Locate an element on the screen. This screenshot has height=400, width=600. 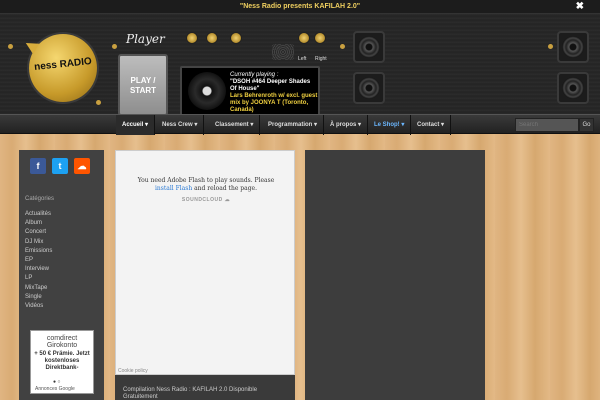
nav-item-ness-crew: Ness Crew ▾ is located at coordinates (180, 125).